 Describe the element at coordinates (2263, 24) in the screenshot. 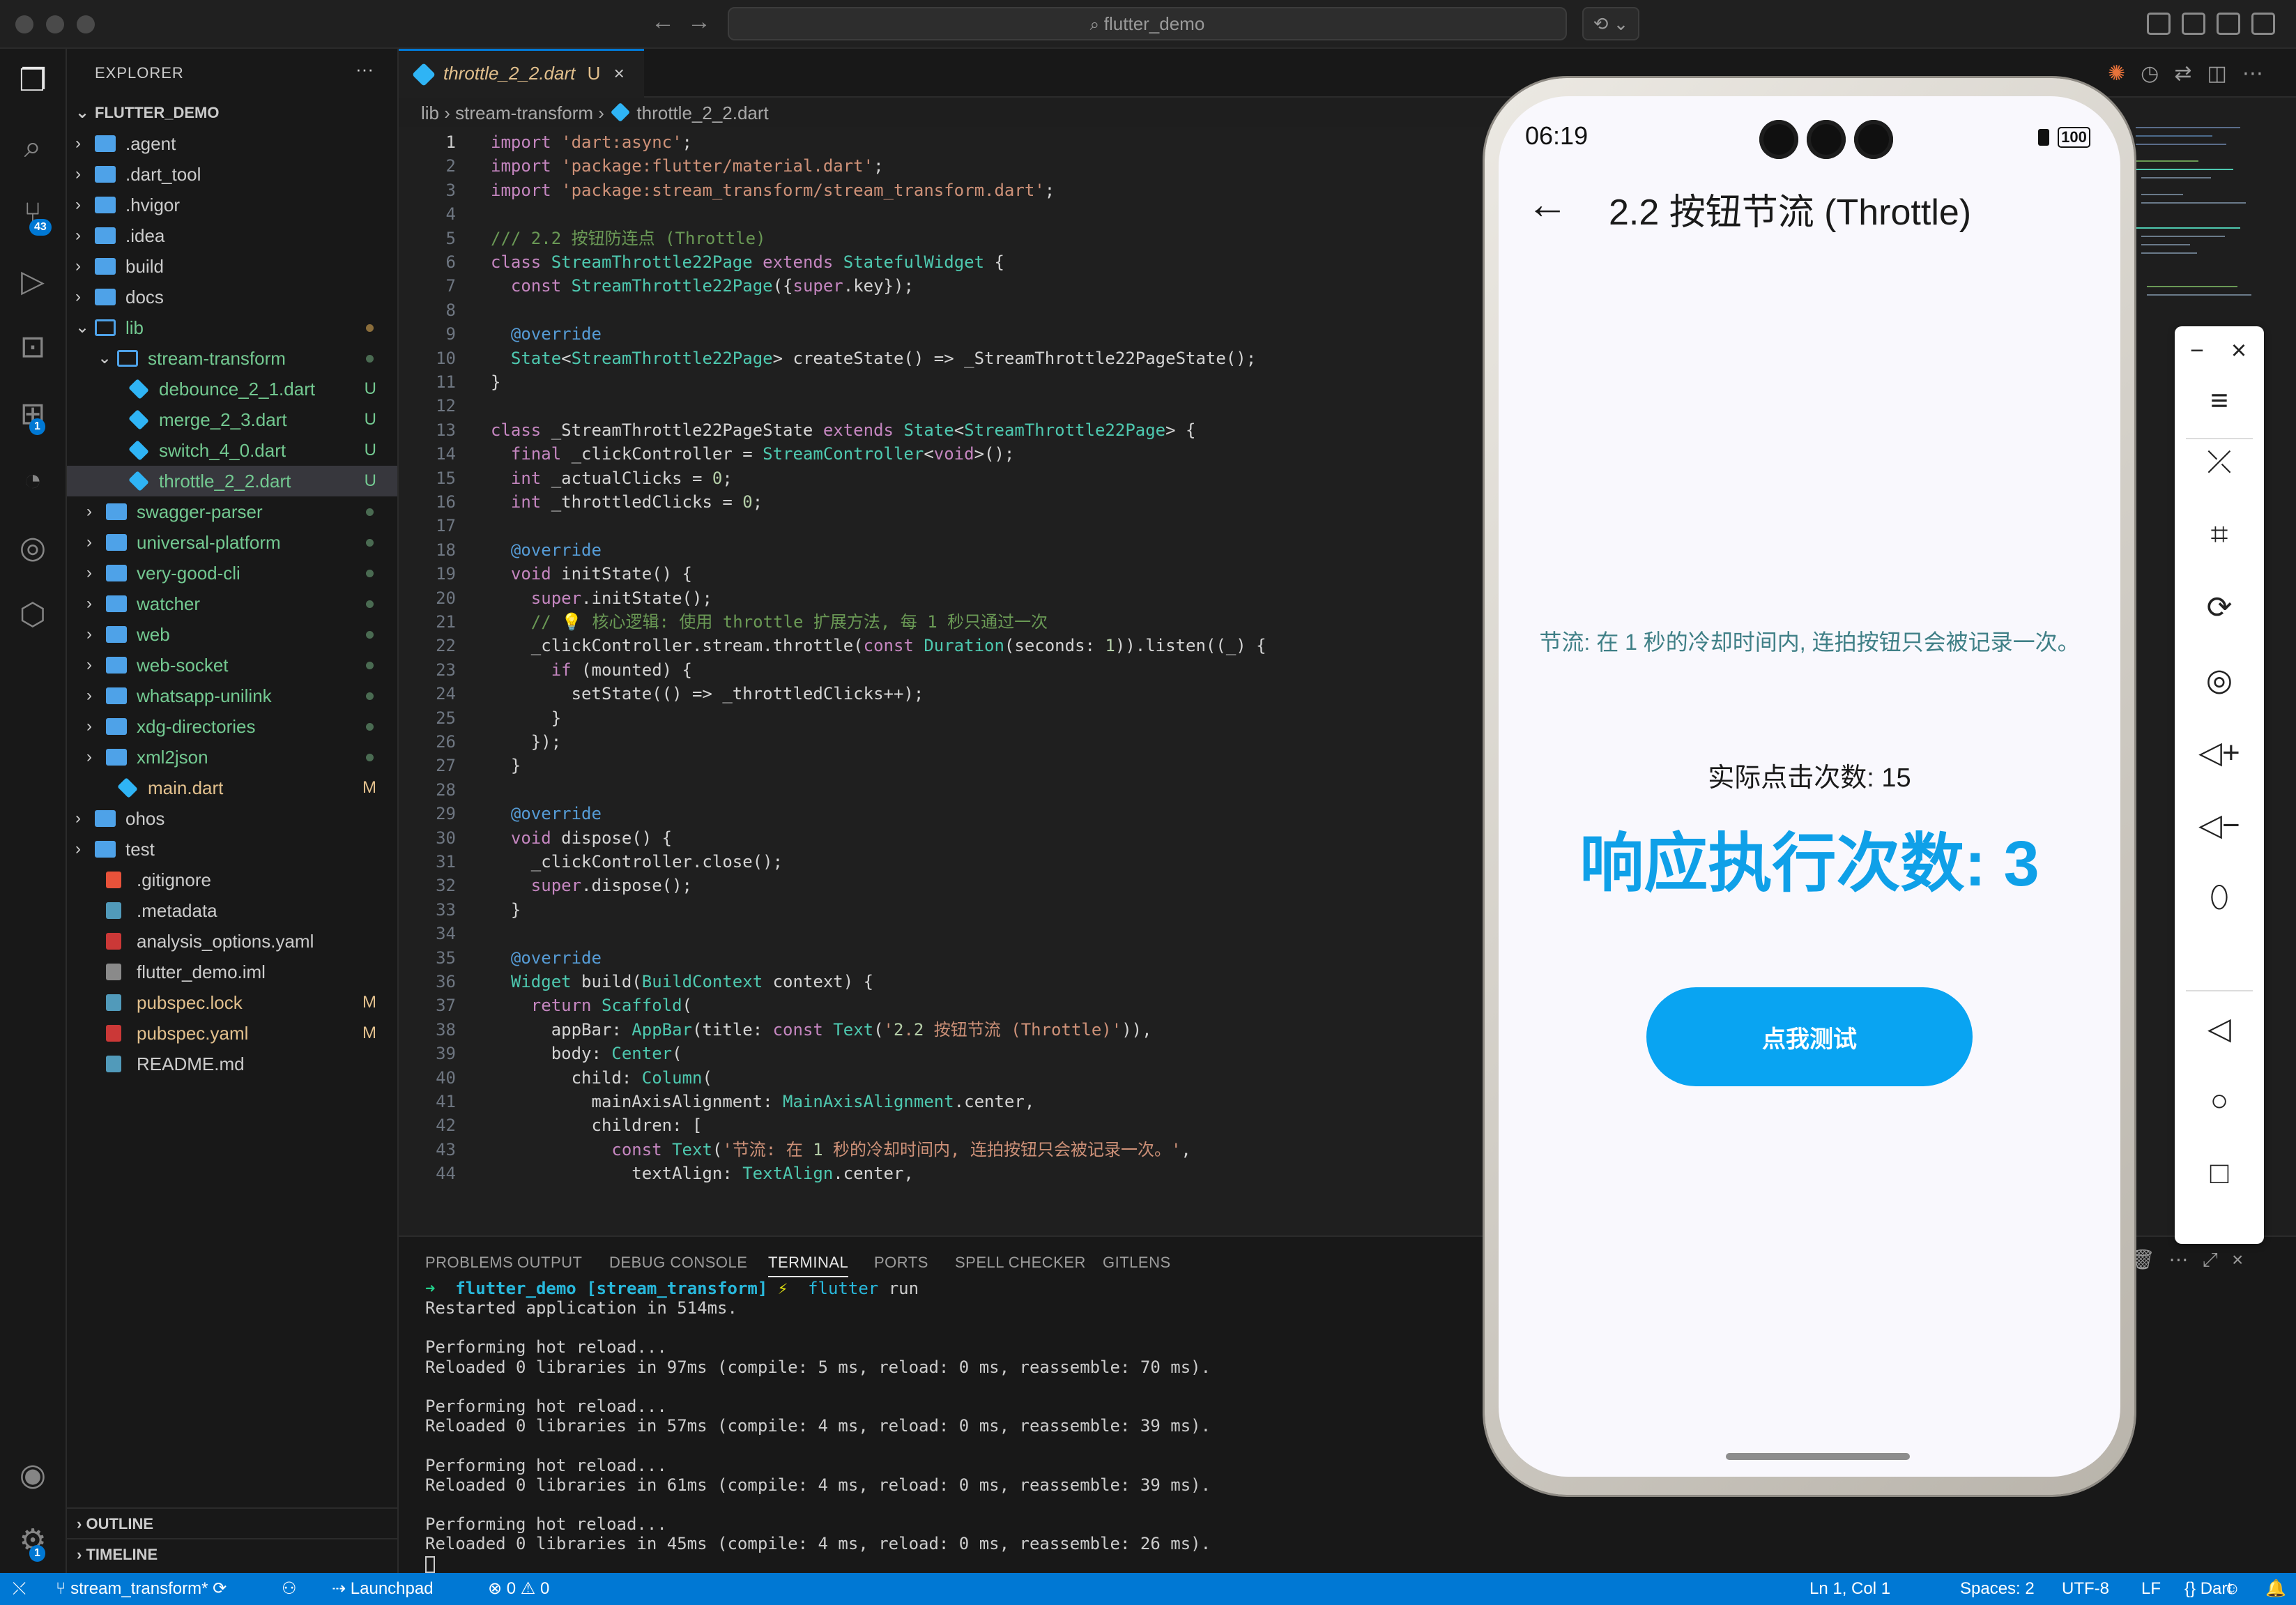

I see `toggle-secondary-sidebar-icon` at that location.